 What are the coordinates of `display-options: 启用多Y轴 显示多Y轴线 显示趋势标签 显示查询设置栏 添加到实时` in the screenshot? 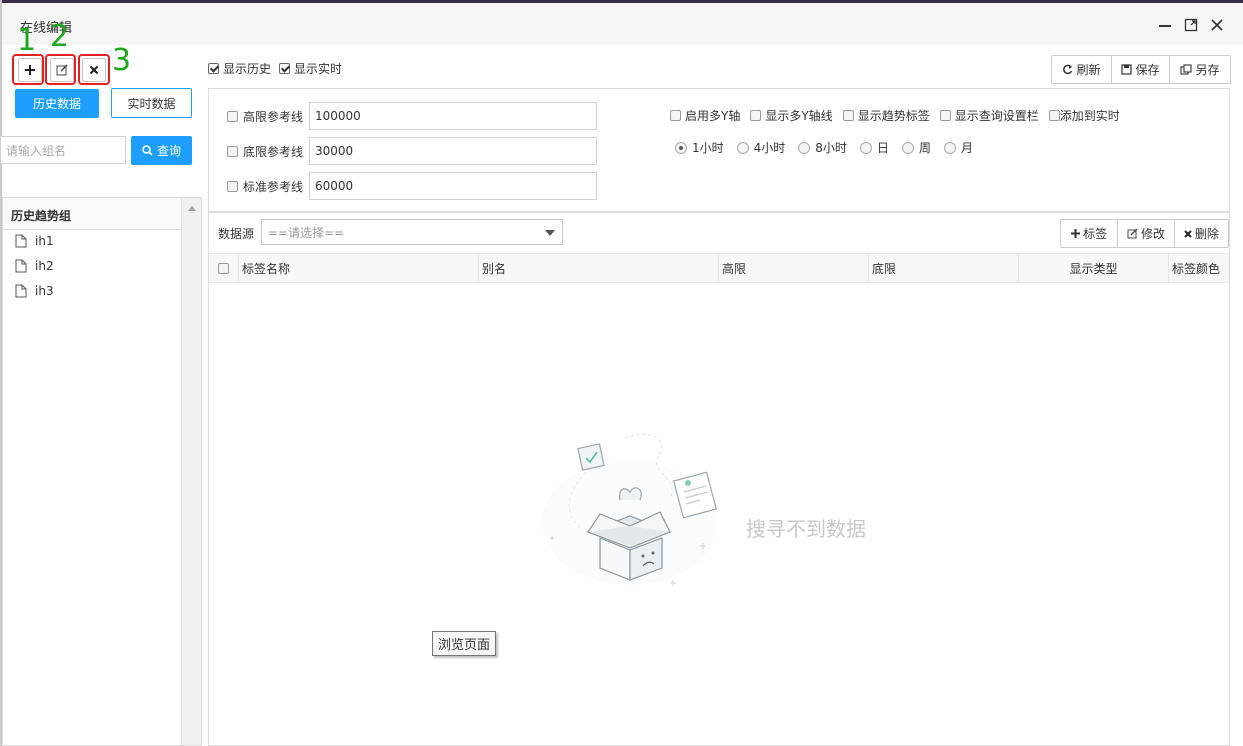 It's located at (895, 115).